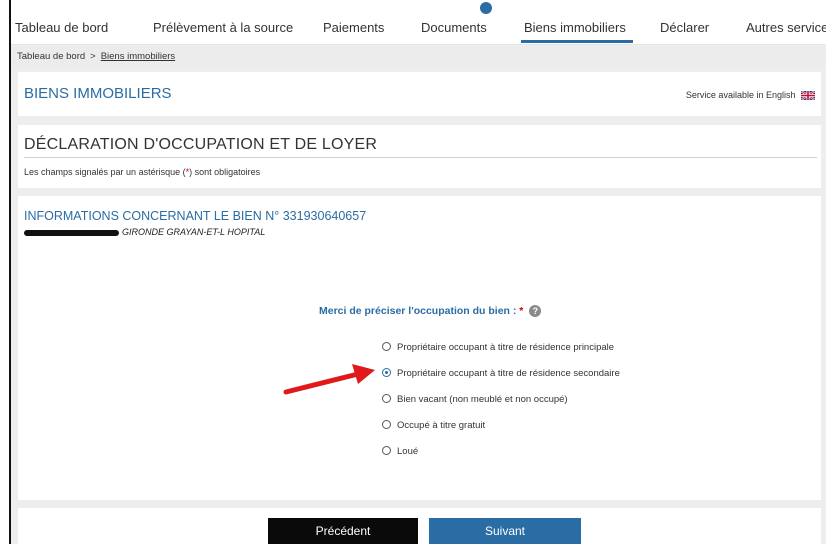  I want to click on question-label: Merci de préciser l'occupation du bien :, so click(418, 311).